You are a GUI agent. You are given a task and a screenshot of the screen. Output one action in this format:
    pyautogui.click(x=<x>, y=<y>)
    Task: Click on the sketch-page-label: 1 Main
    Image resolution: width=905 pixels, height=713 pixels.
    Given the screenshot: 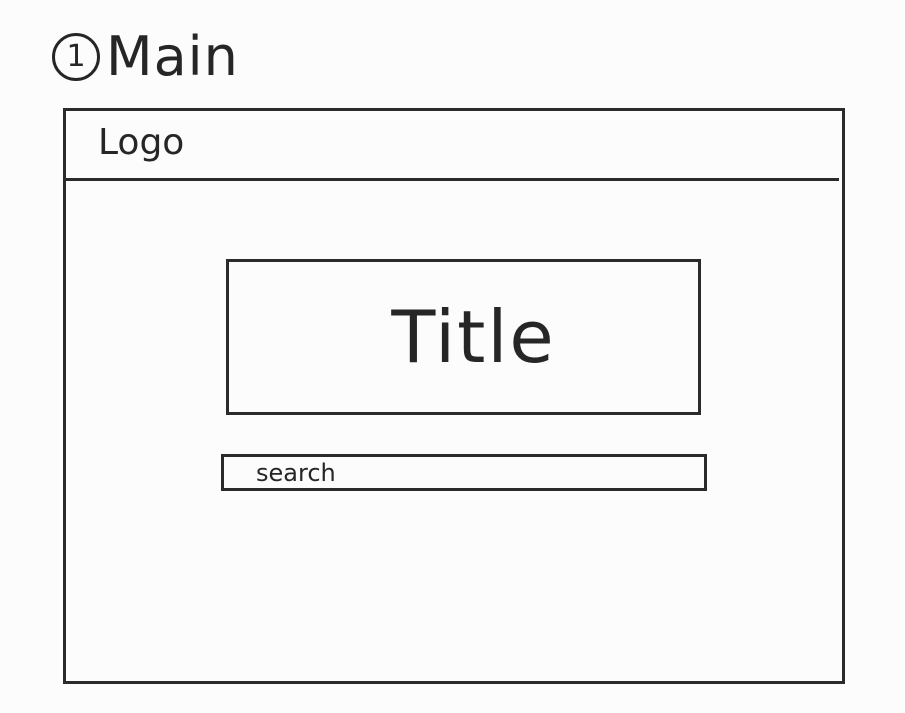 What is the action you would take?
    pyautogui.click(x=145, y=57)
    